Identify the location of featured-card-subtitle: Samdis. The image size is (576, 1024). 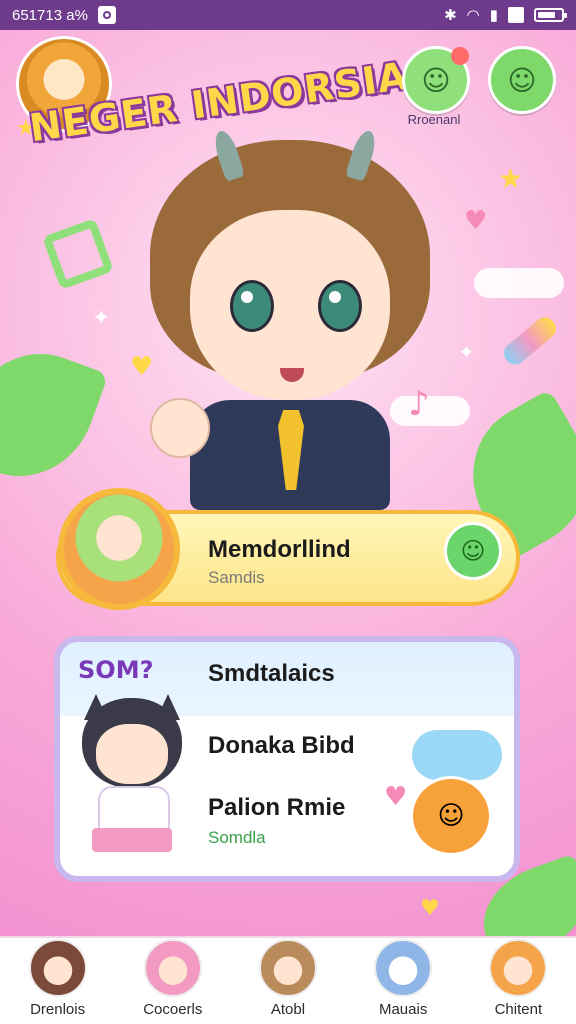
(236, 577).